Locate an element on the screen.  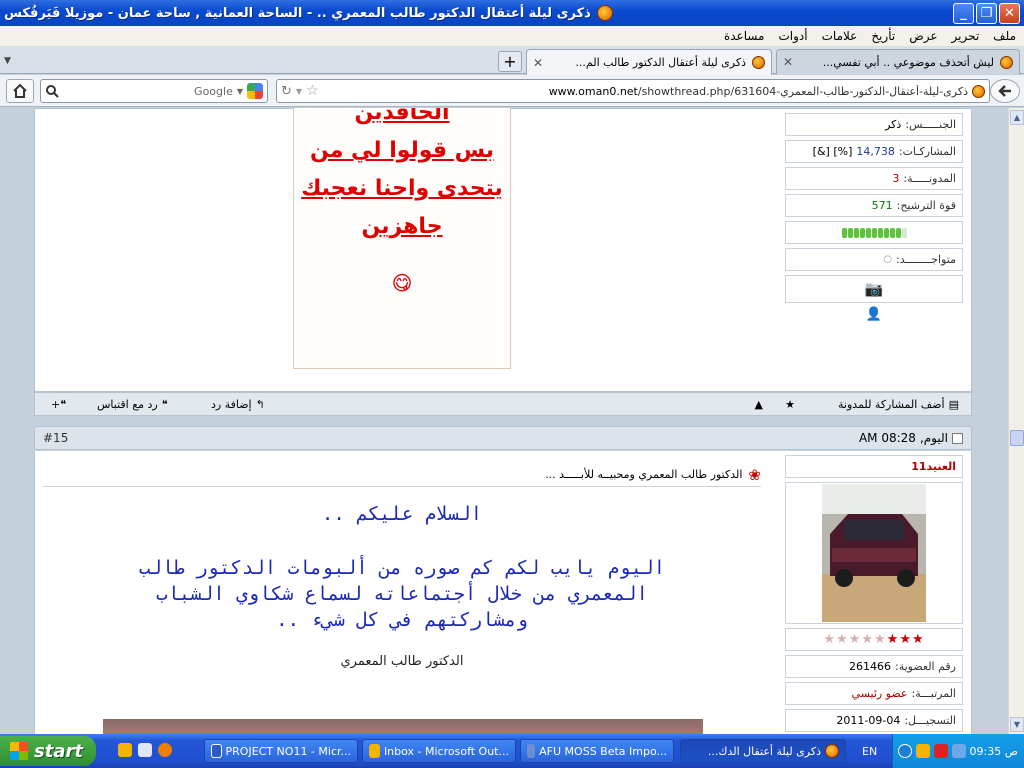
google-icon is located at coordinates (255, 91).